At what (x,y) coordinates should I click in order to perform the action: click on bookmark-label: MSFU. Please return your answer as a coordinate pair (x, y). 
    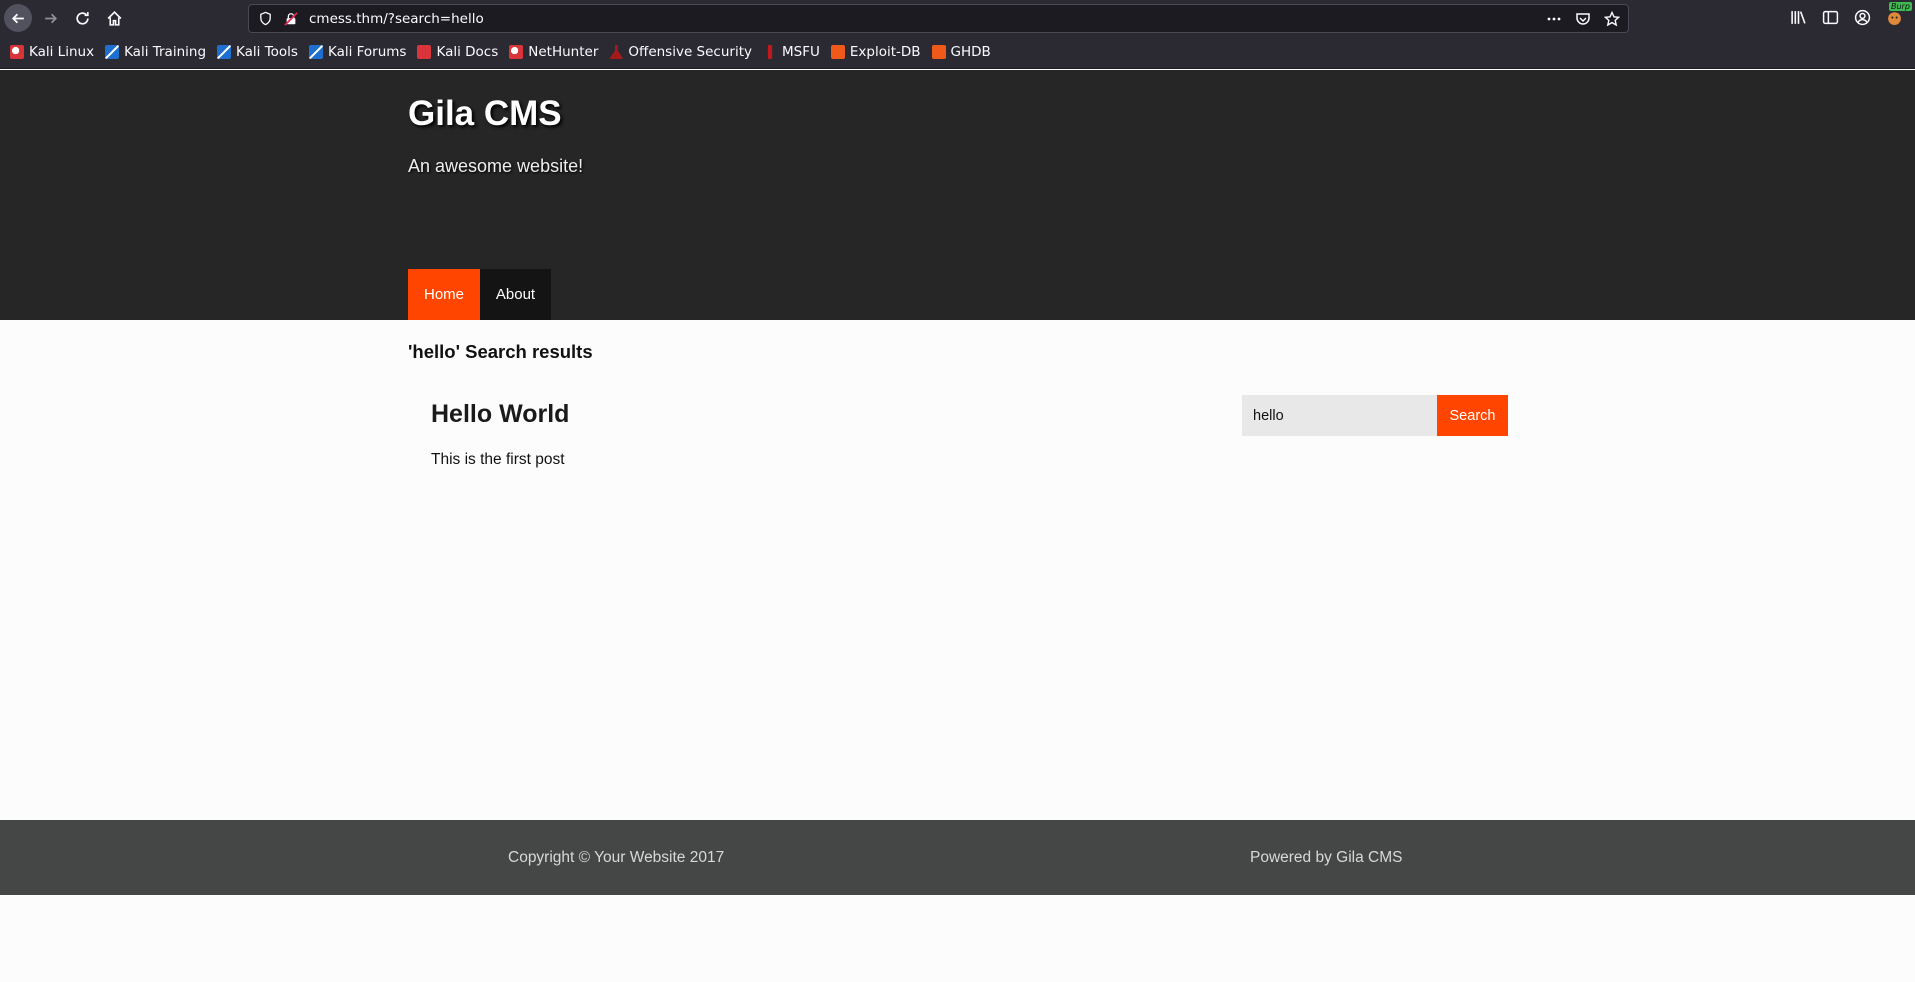
    Looking at the image, I should click on (801, 52).